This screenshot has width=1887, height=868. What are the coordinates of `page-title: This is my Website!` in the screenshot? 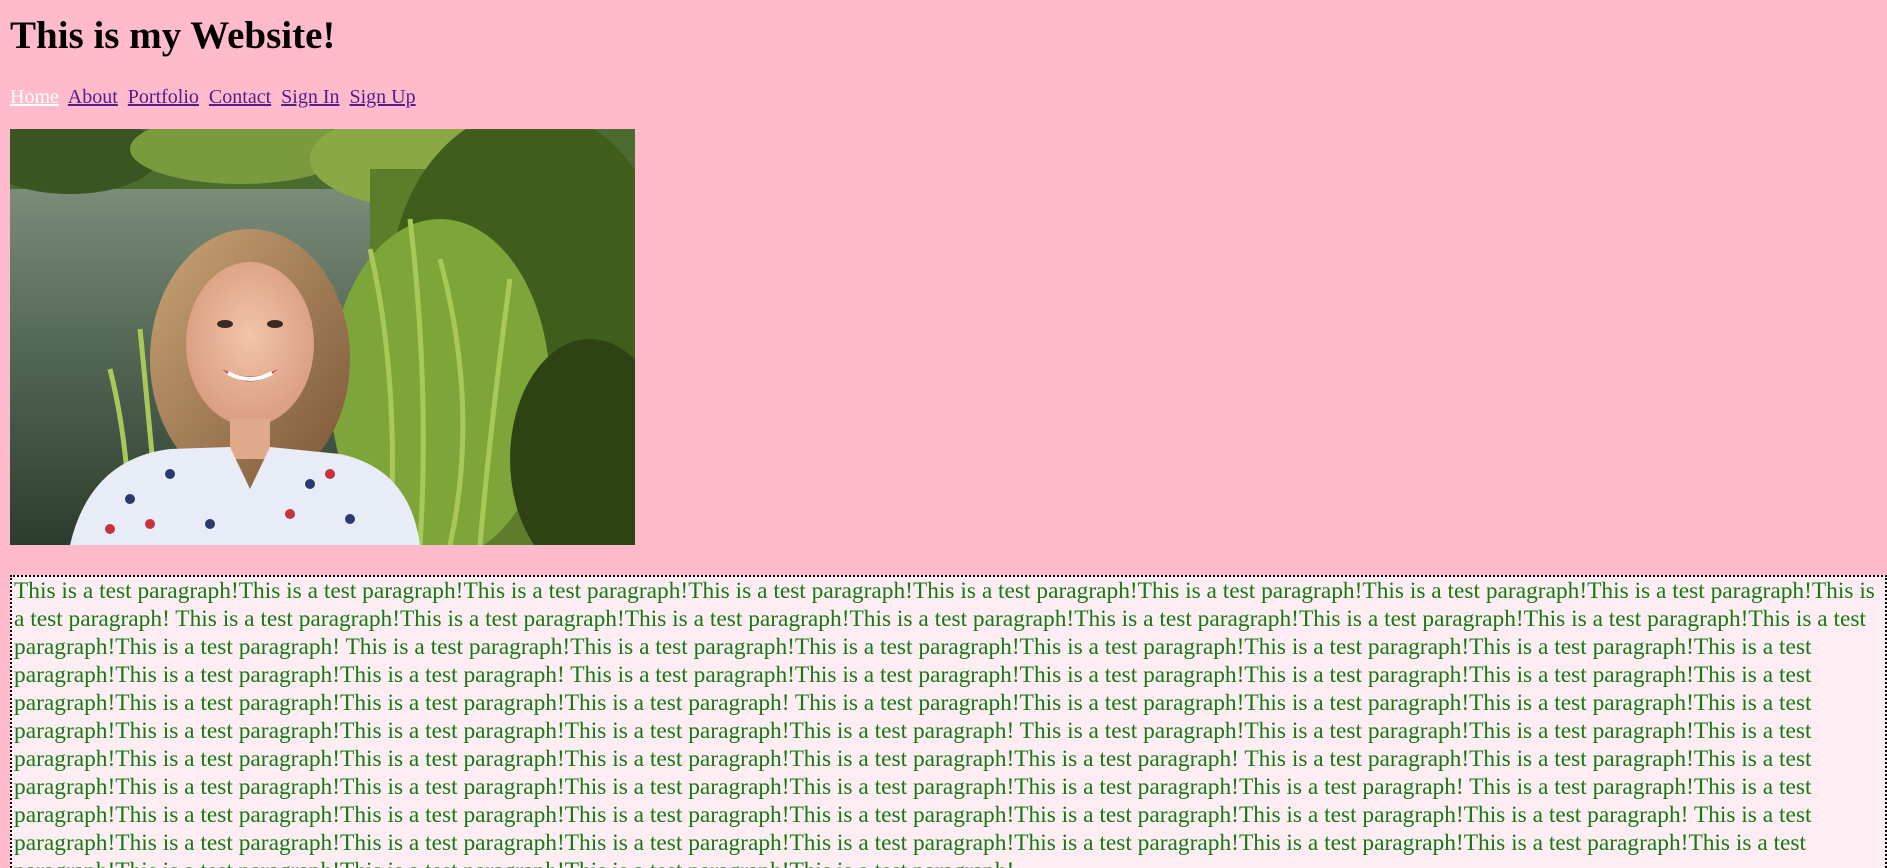 It's located at (173, 35).